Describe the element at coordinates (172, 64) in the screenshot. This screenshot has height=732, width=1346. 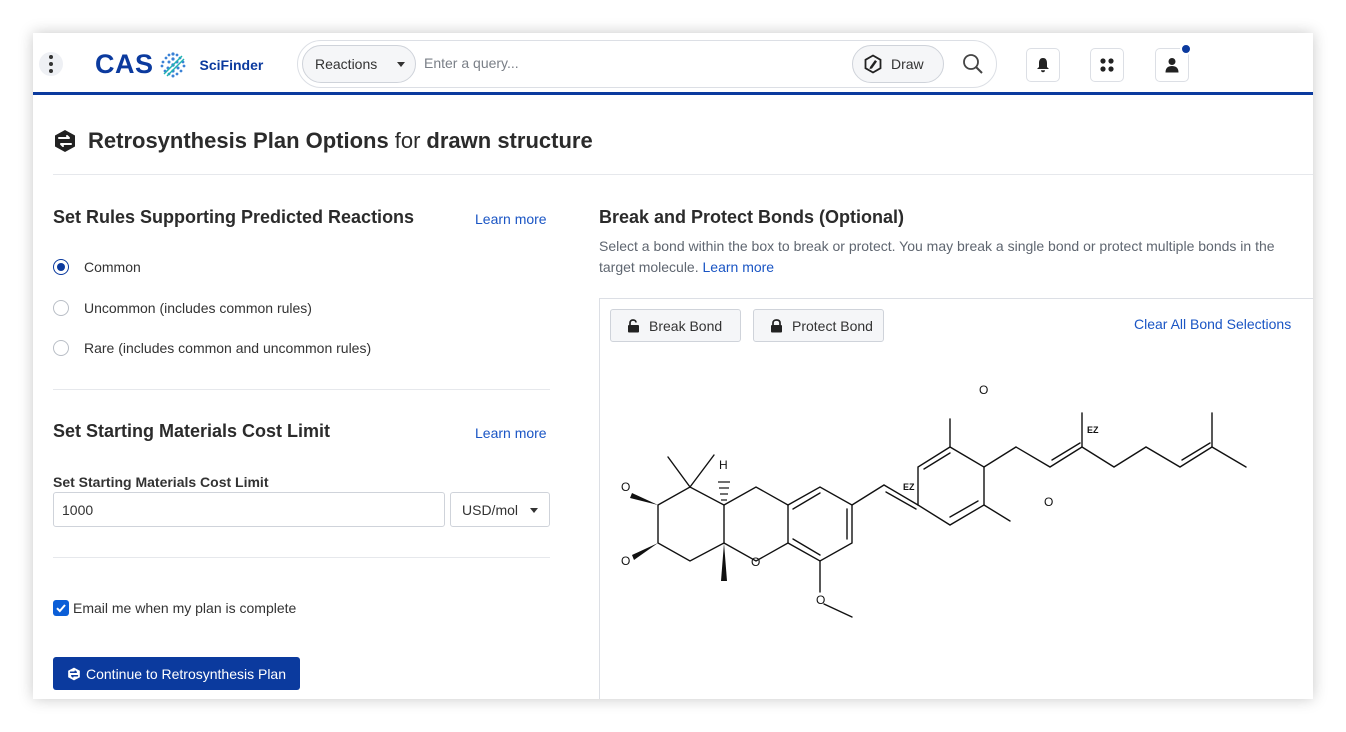
I see `cas-logo-mark-icon` at that location.